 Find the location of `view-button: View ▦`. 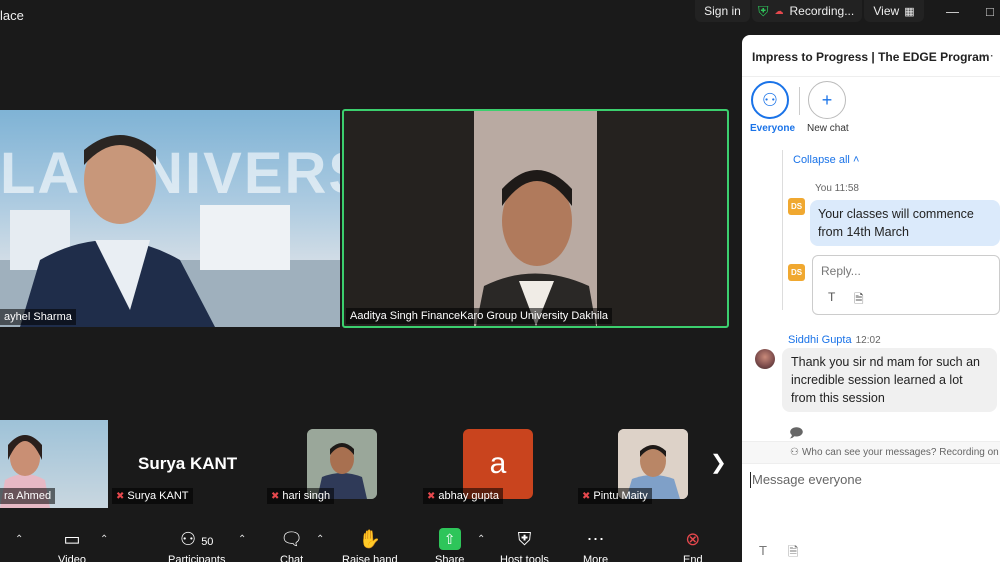

view-button: View ▦ is located at coordinates (894, 11).